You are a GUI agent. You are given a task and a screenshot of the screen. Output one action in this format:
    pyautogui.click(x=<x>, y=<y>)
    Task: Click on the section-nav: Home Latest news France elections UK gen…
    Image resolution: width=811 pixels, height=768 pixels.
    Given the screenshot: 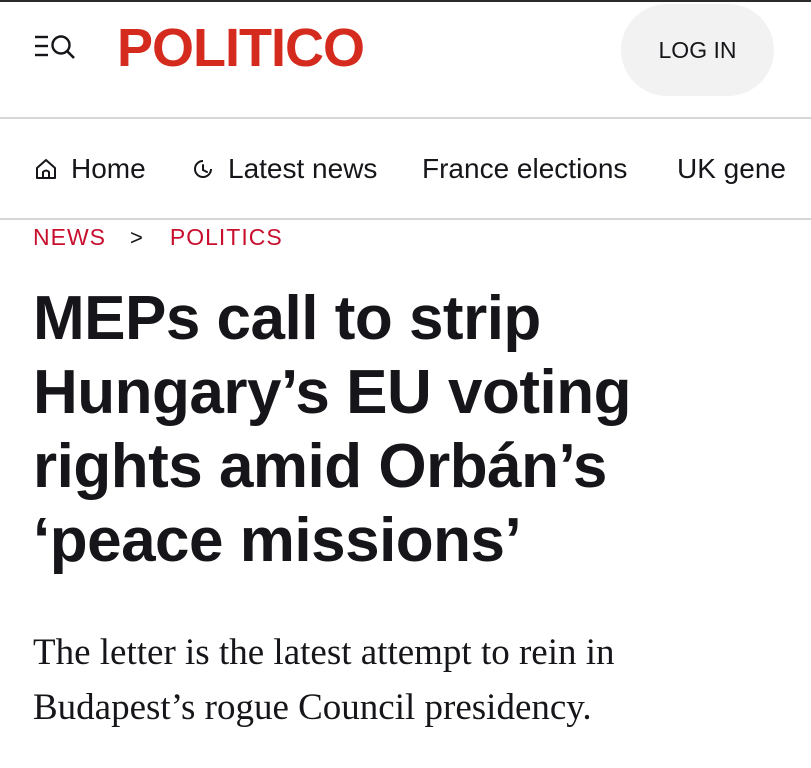 What is the action you would take?
    pyautogui.click(x=405, y=169)
    